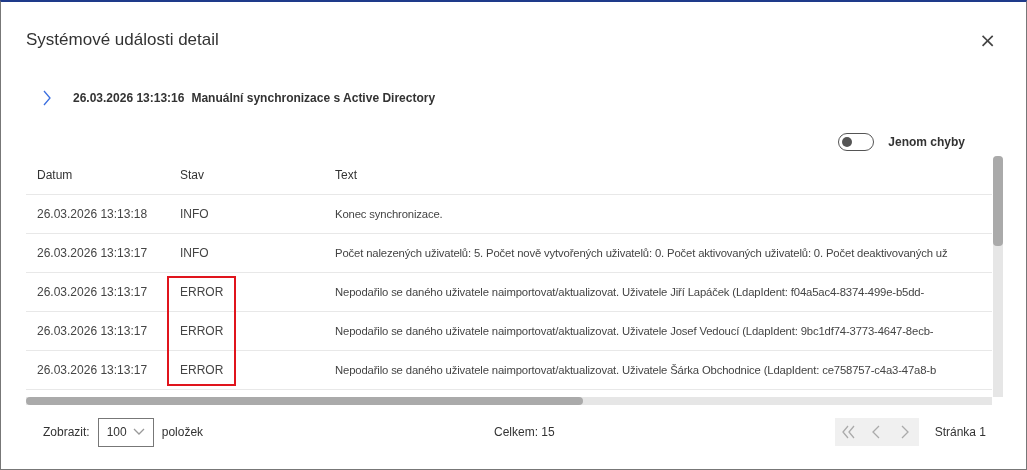  I want to click on items-label: položek, so click(182, 432).